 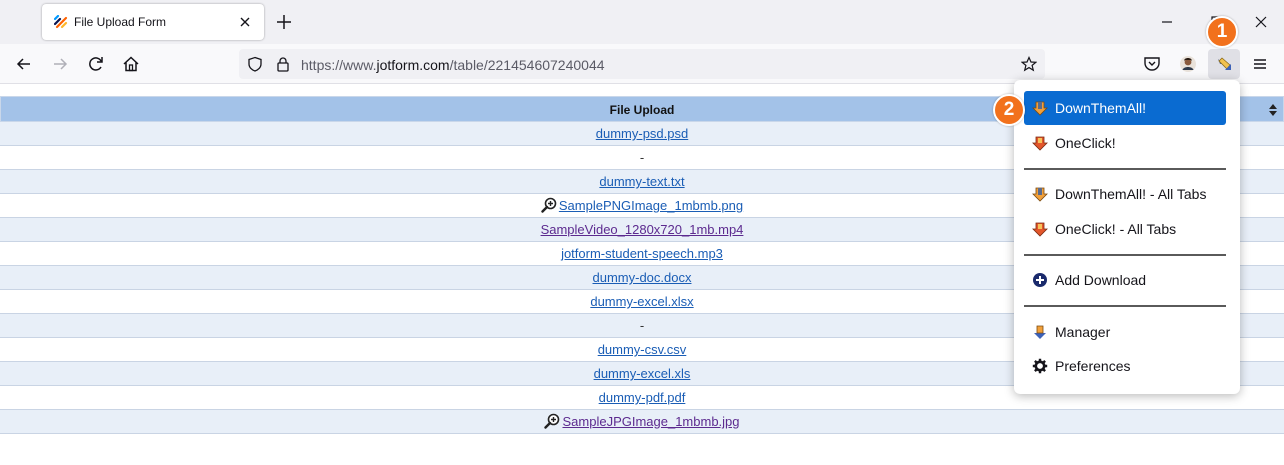 I want to click on downthemall-toolbar-icon, so click(x=1224, y=63).